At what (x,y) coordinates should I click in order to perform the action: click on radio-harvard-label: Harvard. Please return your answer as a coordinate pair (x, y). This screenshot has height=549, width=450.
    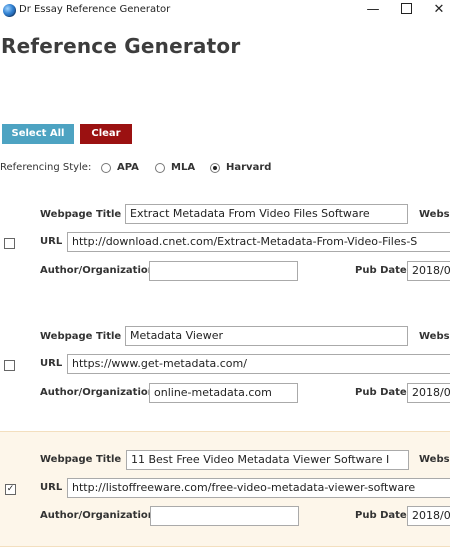
    Looking at the image, I should click on (249, 167).